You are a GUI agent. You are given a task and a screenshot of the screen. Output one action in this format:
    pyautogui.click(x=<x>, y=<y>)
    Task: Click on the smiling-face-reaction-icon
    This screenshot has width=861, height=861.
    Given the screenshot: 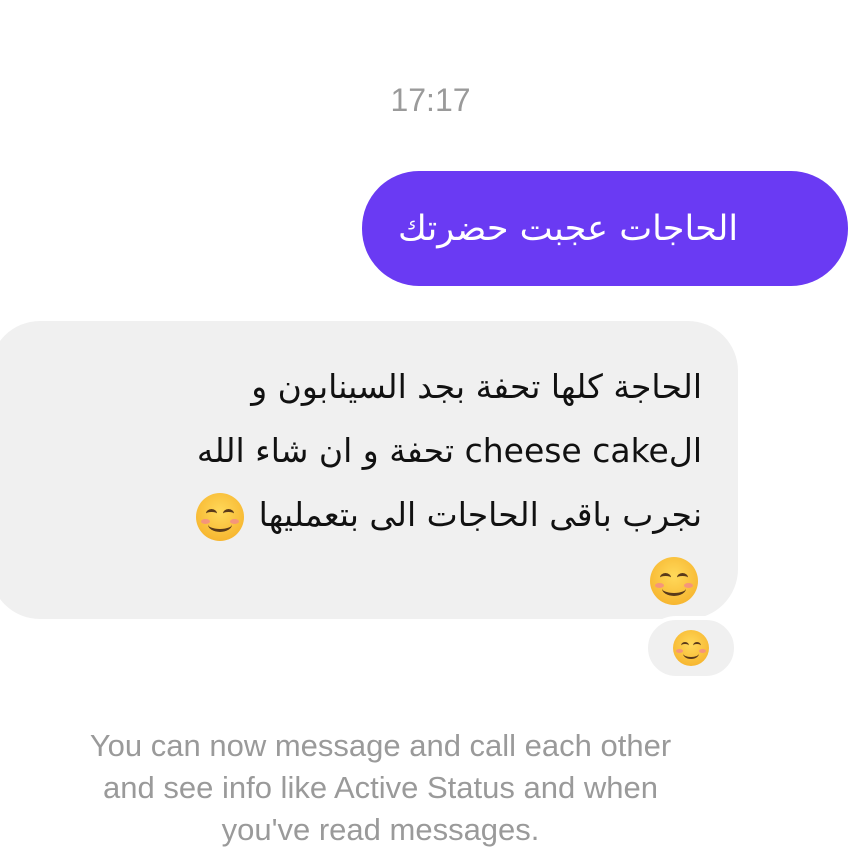 What is the action you would take?
    pyautogui.click(x=691, y=648)
    